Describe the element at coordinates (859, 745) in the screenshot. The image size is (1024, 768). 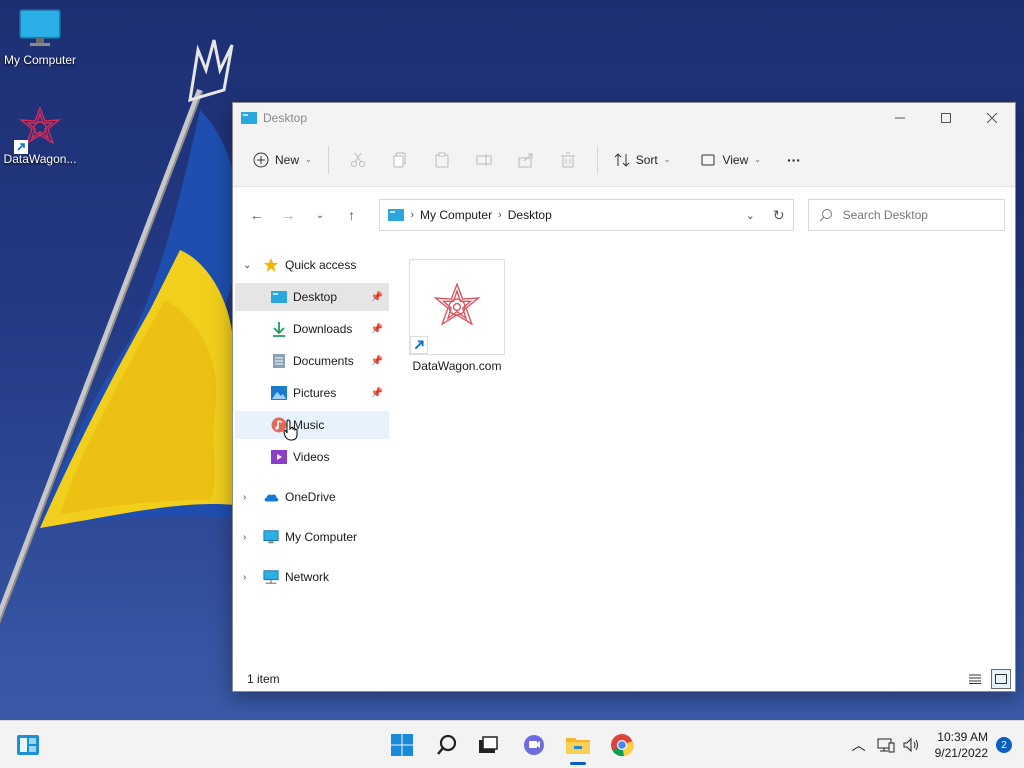
I see `show-hidden-icons-button: ︿` at that location.